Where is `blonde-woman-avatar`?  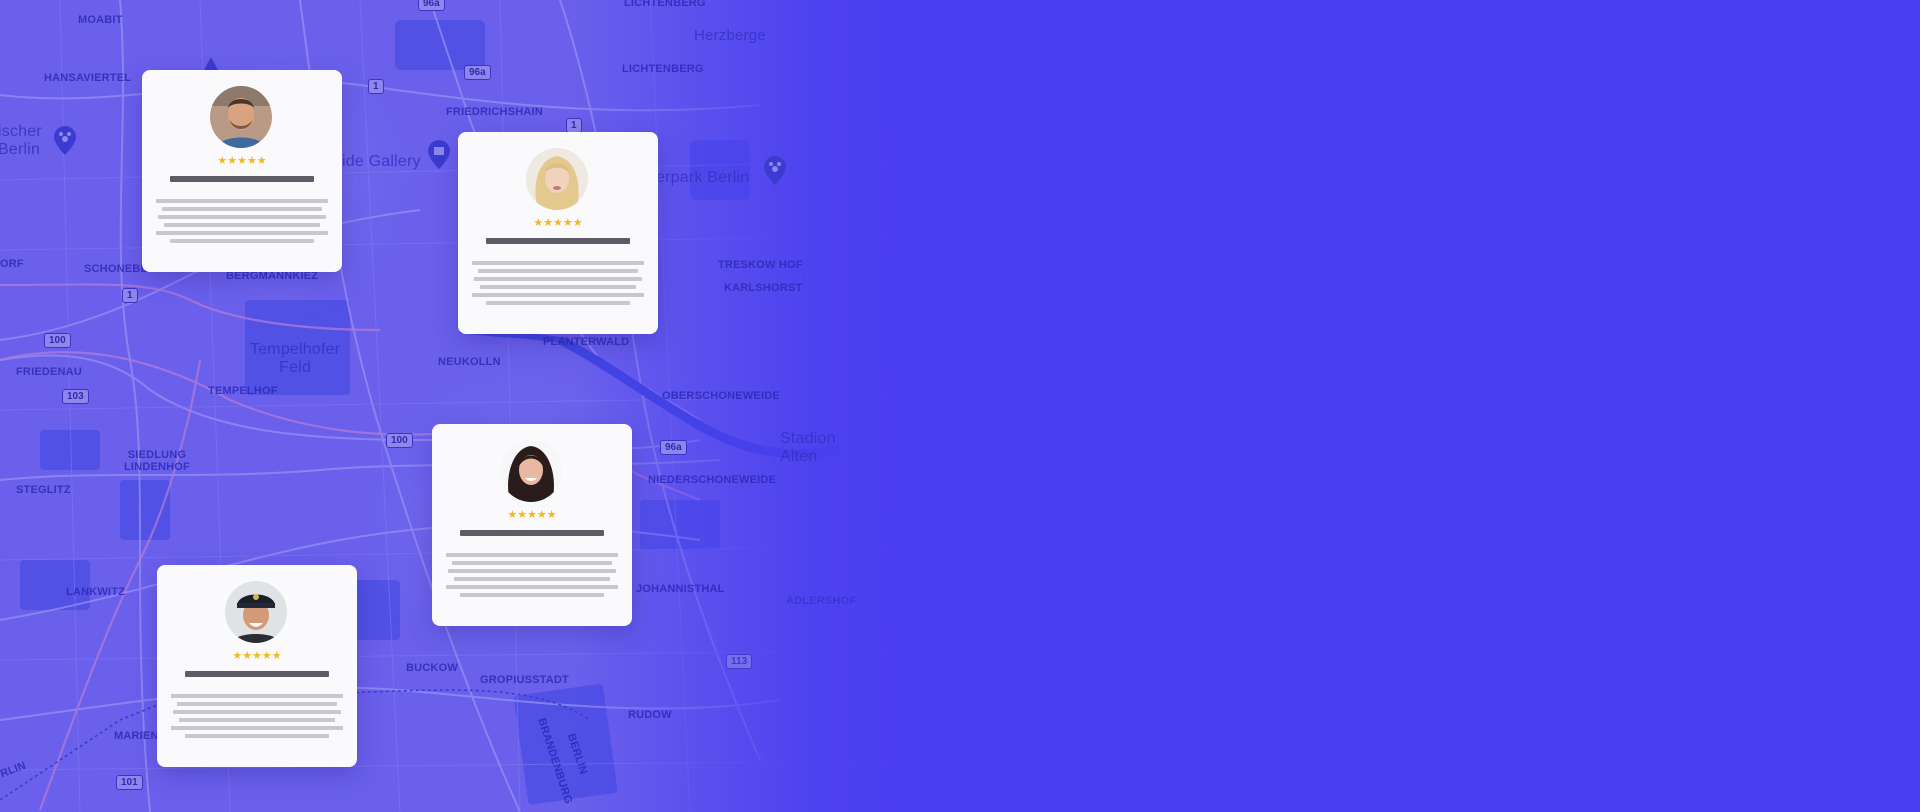 blonde-woman-avatar is located at coordinates (557, 179).